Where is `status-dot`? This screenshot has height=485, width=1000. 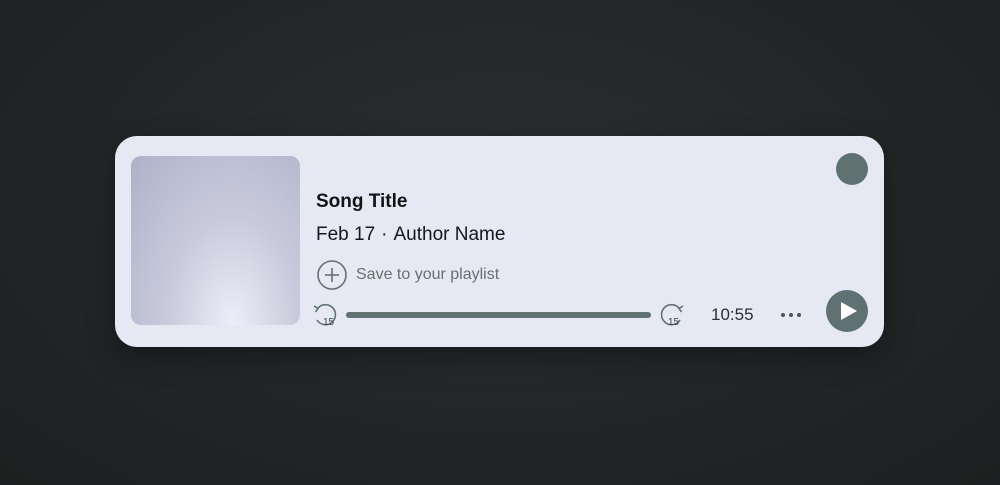
status-dot is located at coordinates (852, 169).